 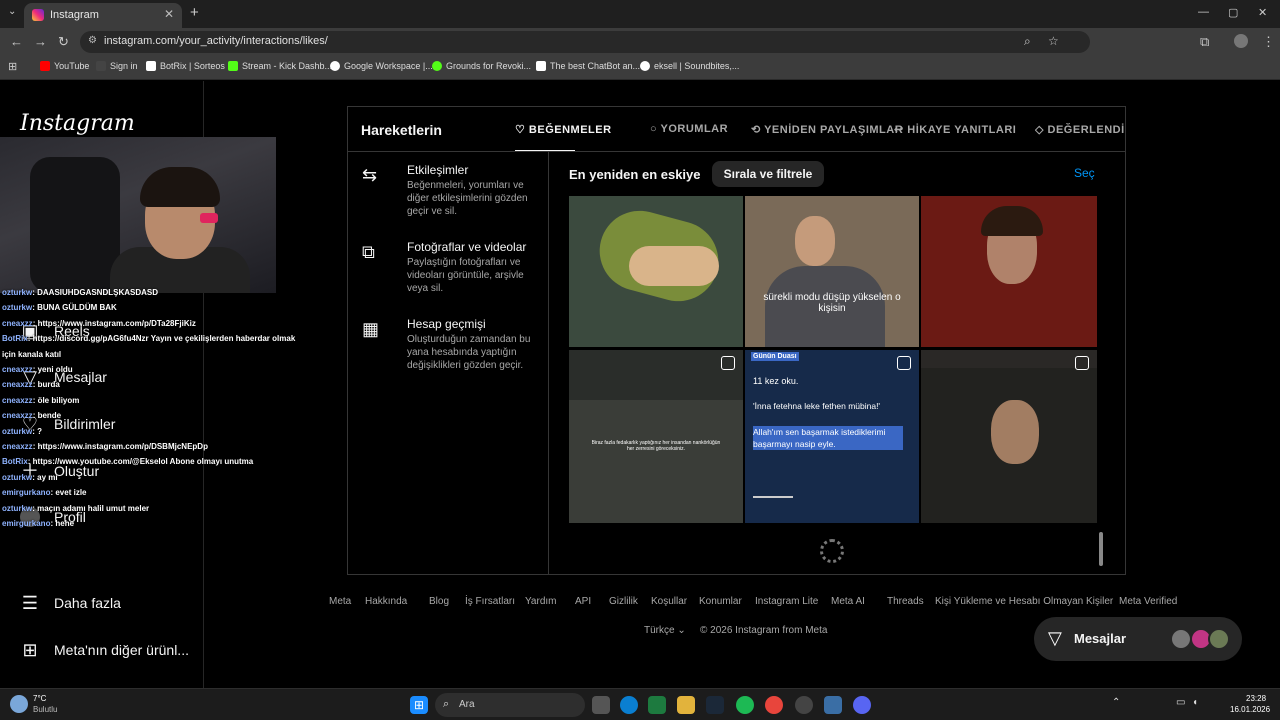 I want to click on clock-time: 23:28, so click(x=1256, y=698).